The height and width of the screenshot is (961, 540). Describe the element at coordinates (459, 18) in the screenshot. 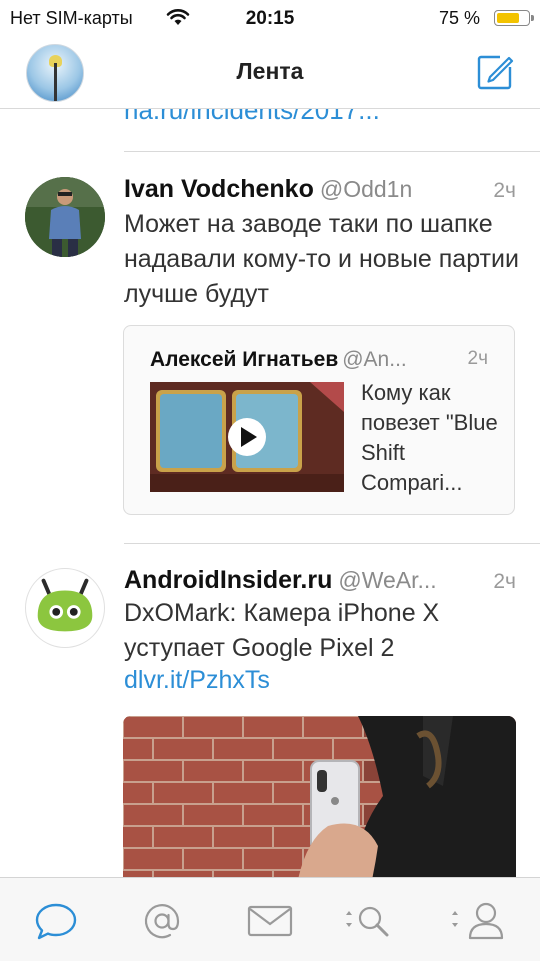

I see `battery-percent: 75 %` at that location.